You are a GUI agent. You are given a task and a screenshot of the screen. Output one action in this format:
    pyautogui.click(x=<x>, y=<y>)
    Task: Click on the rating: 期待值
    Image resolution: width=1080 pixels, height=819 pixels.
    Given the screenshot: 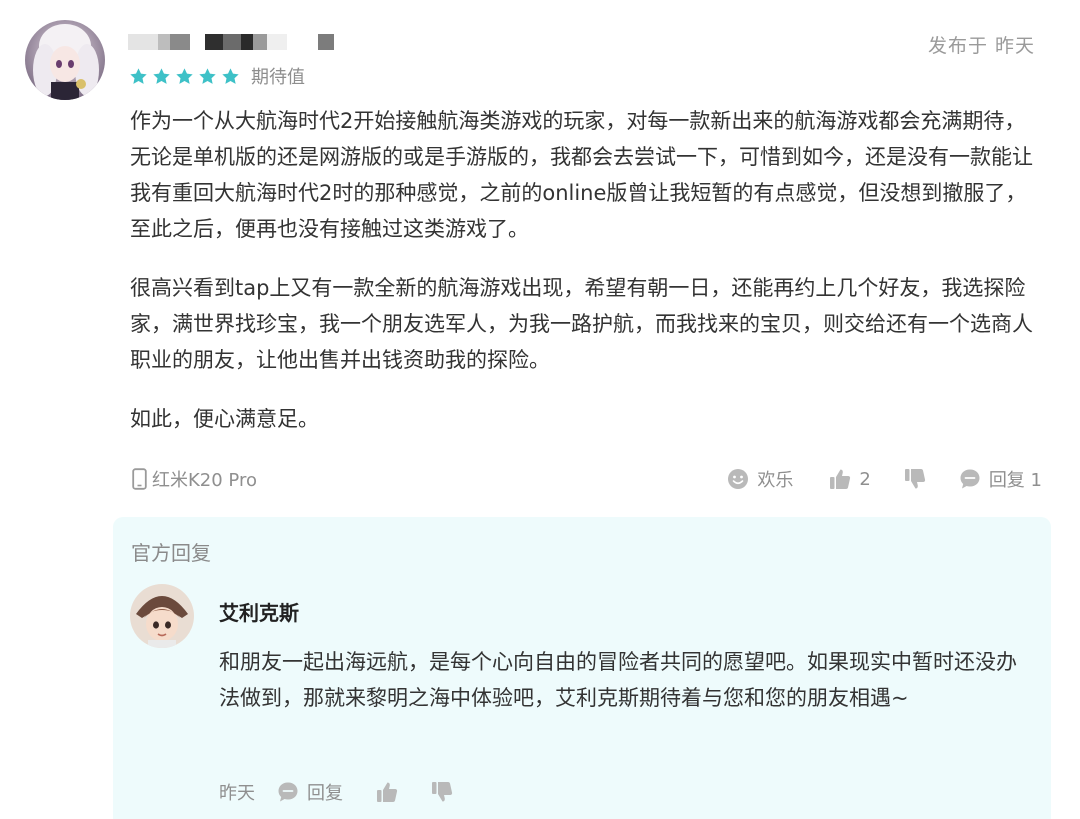 What is the action you would take?
    pyautogui.click(x=217, y=76)
    